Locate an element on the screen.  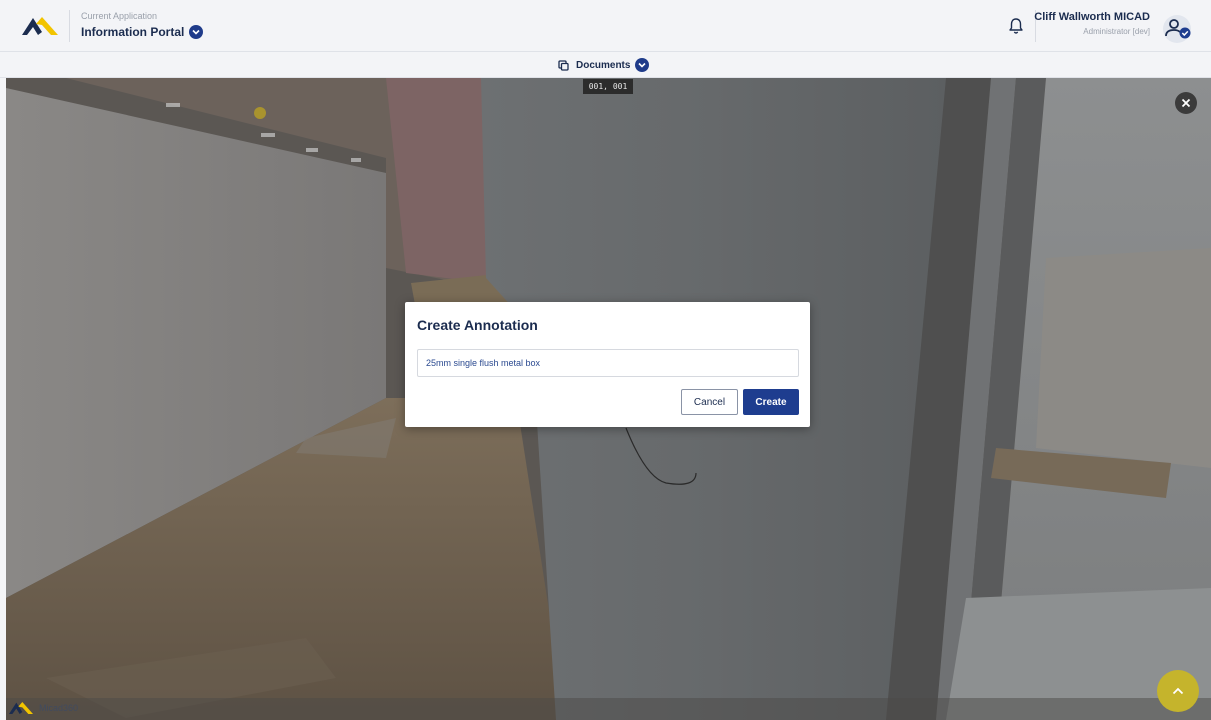
dialog-title: Create Annotation is located at coordinates (477, 325).